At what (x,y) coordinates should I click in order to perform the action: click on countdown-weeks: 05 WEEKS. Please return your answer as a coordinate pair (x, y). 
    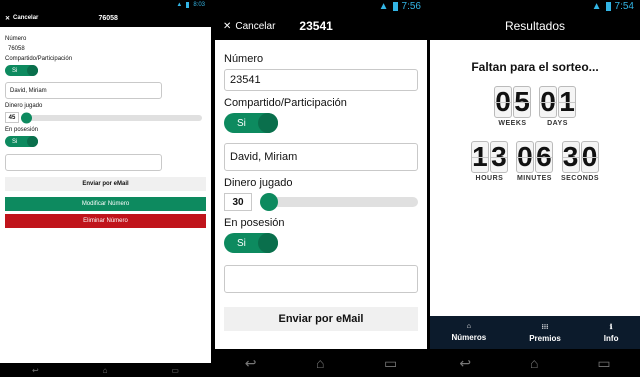
    Looking at the image, I should click on (512, 106).